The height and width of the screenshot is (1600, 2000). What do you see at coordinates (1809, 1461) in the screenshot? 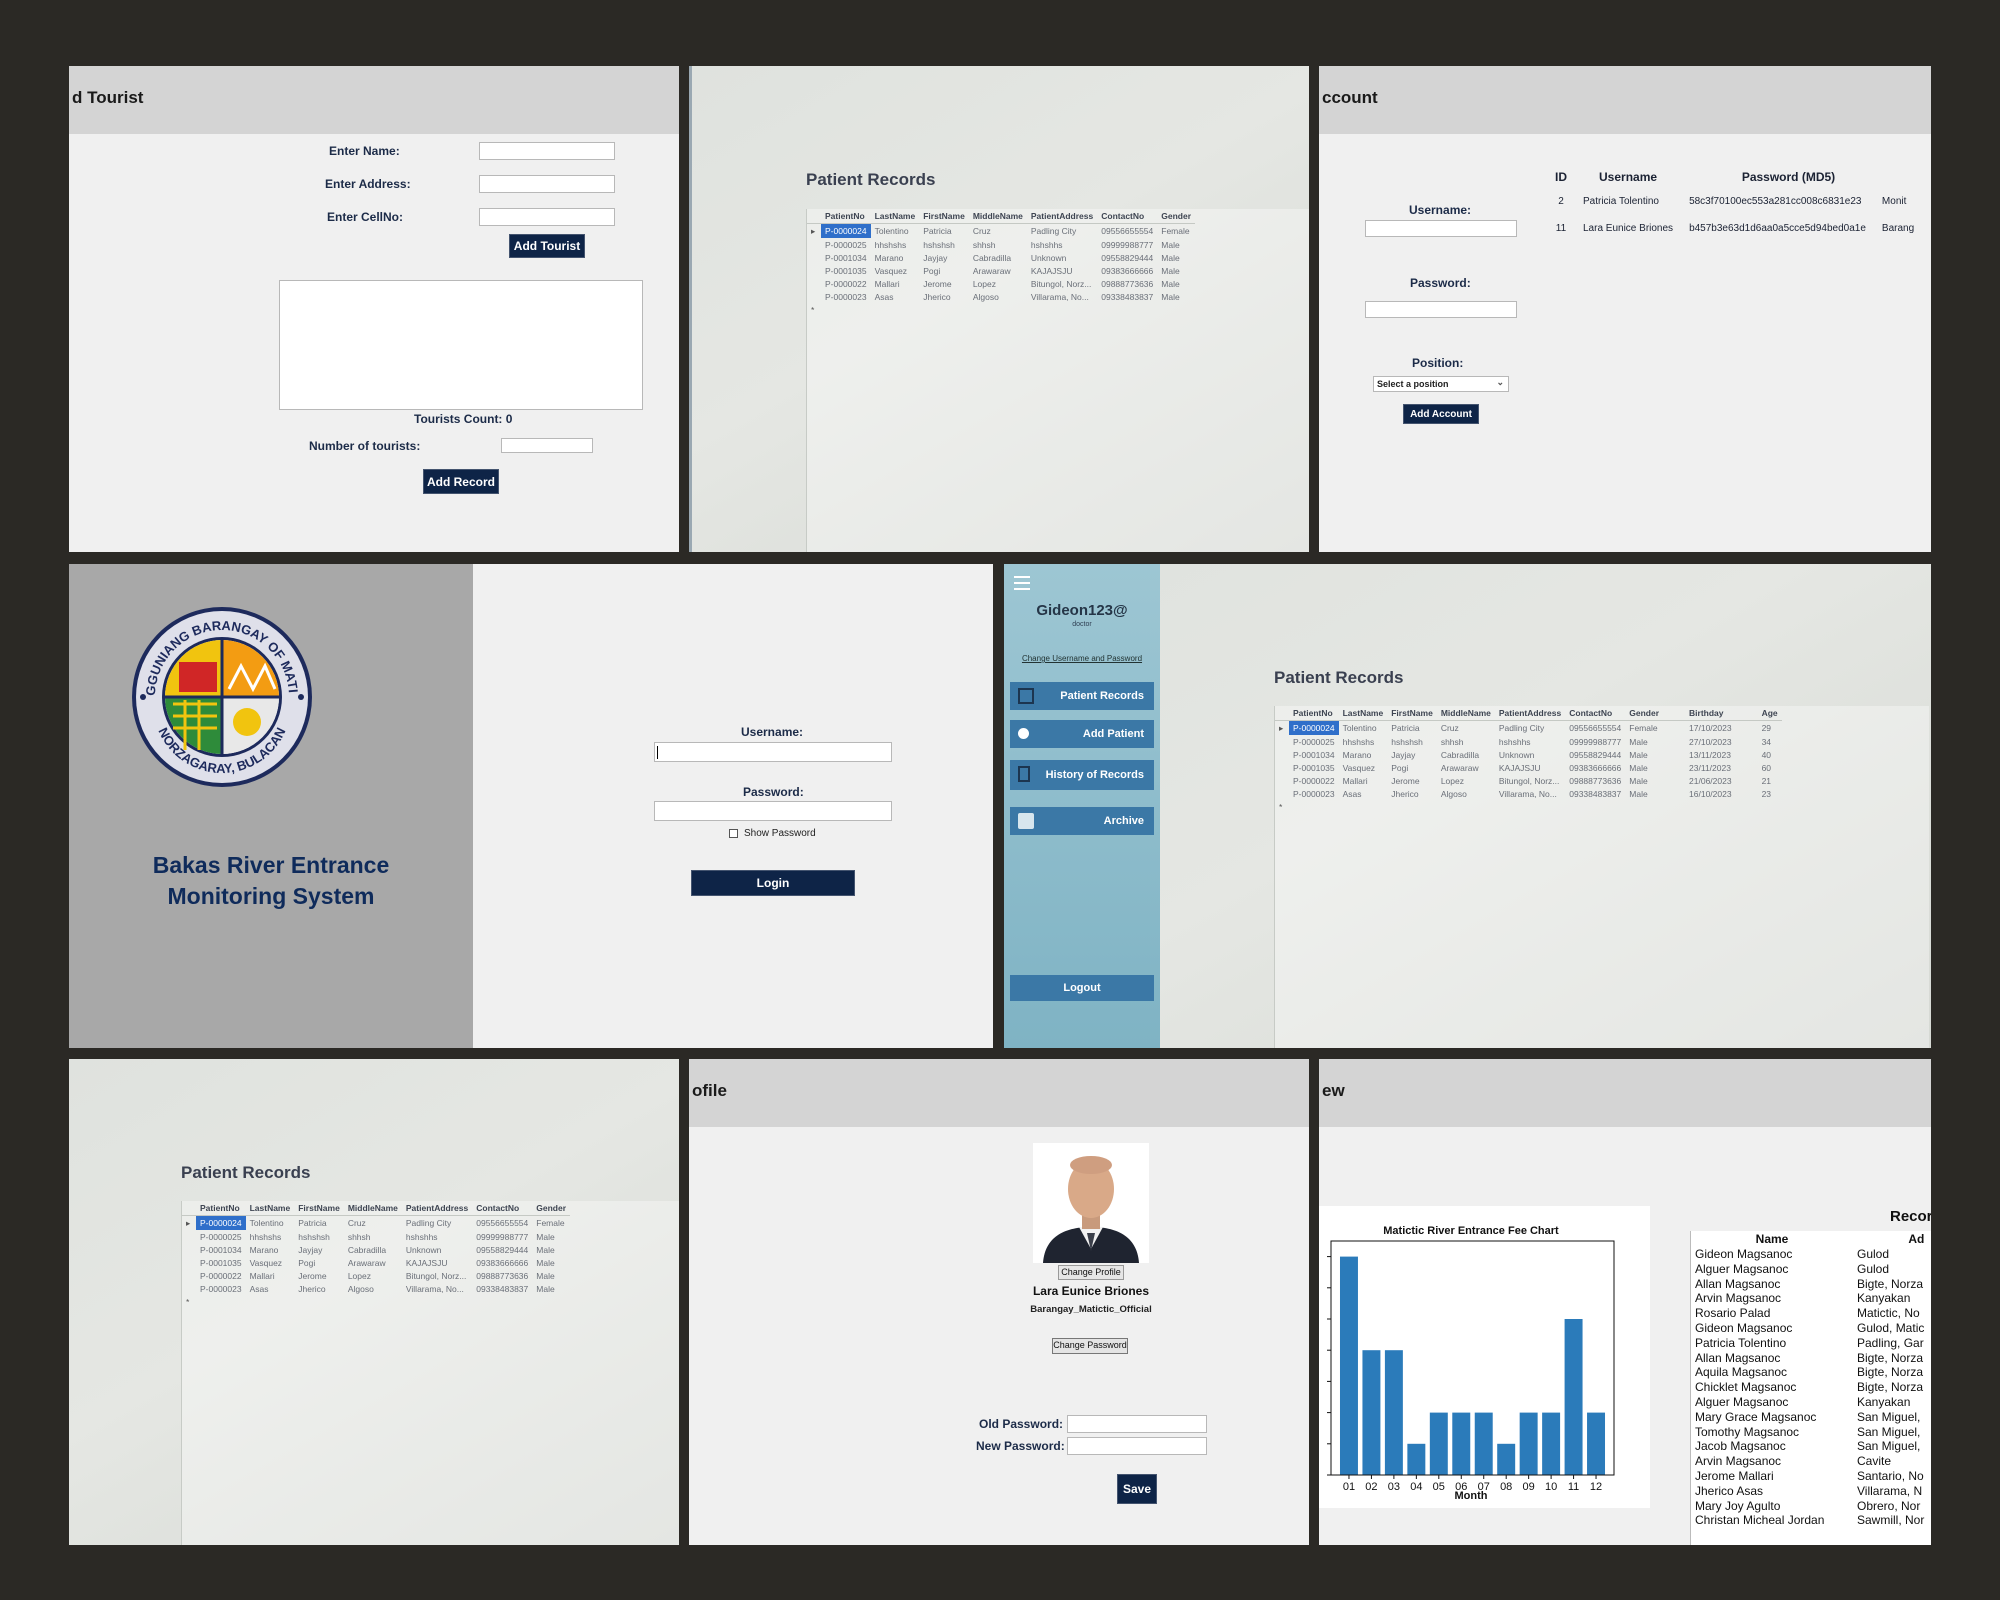
I see `list-item: Arvin Magsanoc Cavite` at bounding box center [1809, 1461].